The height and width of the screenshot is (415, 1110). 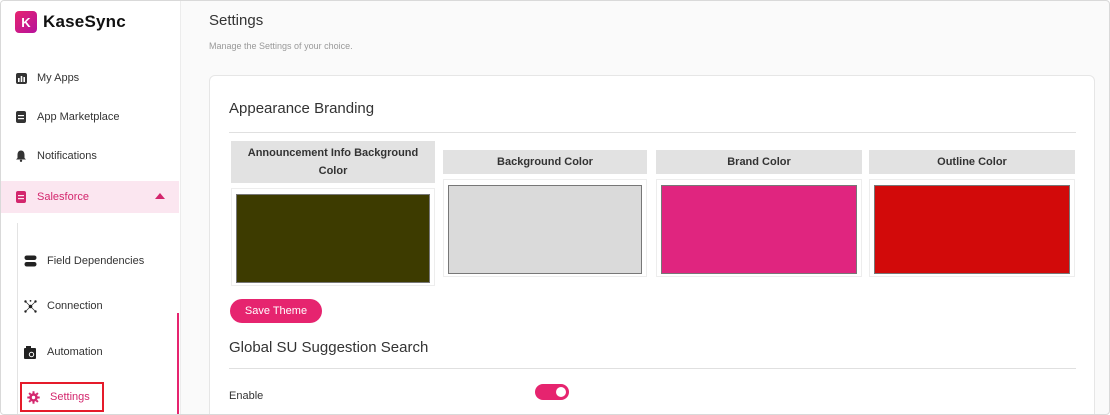 I want to click on automation-icon, so click(x=30, y=352).